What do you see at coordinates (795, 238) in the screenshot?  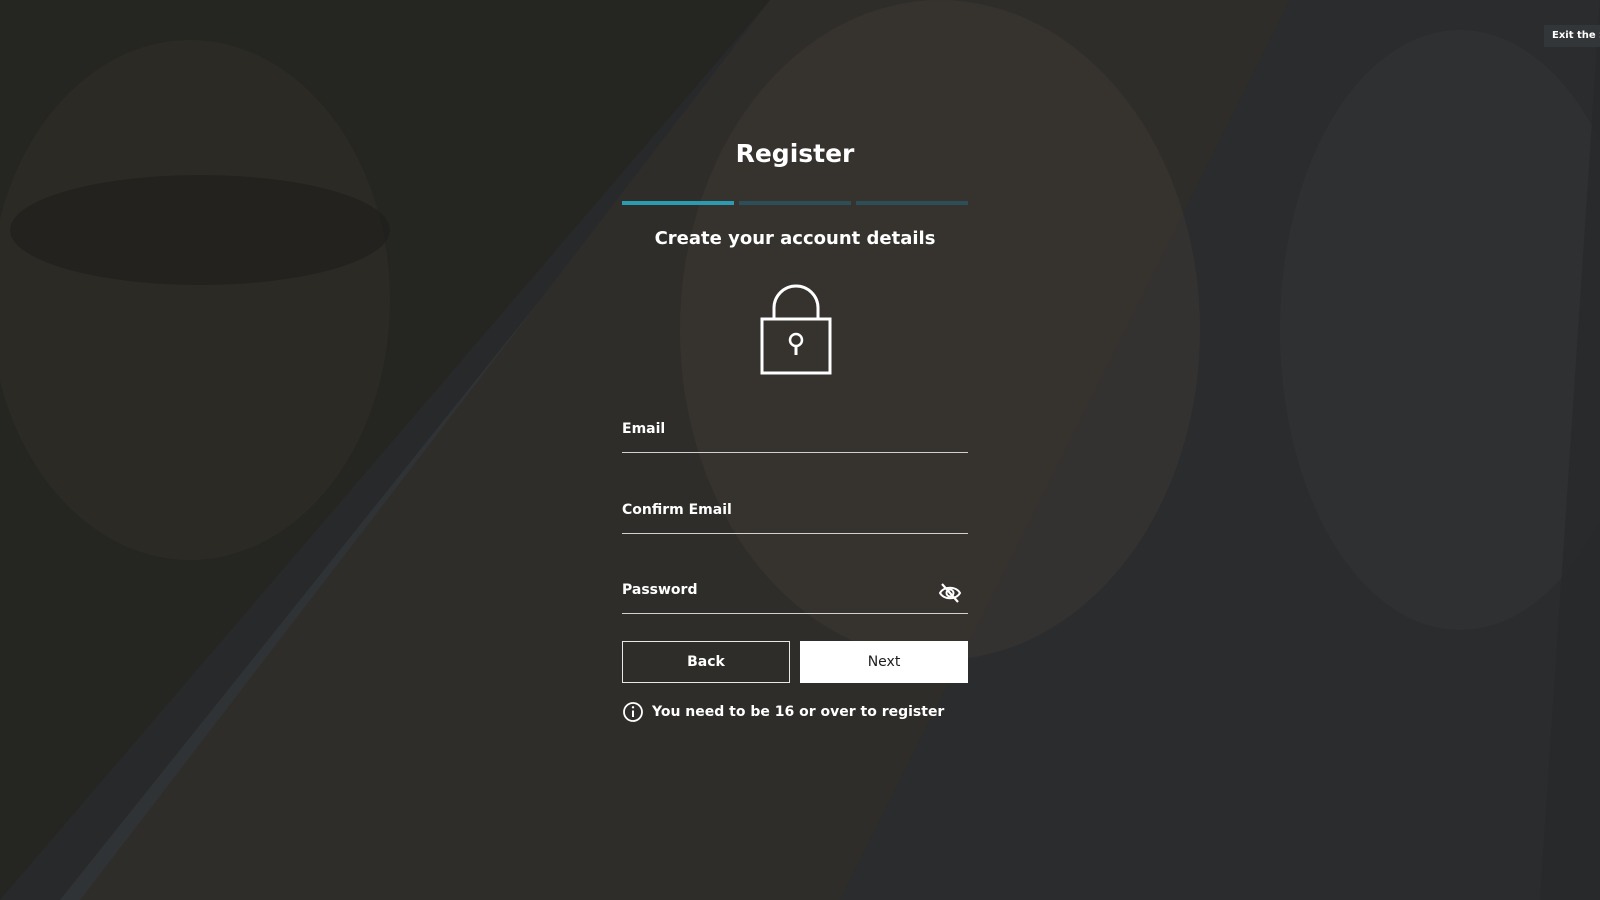 I see `section-subtitle: Create your account details` at bounding box center [795, 238].